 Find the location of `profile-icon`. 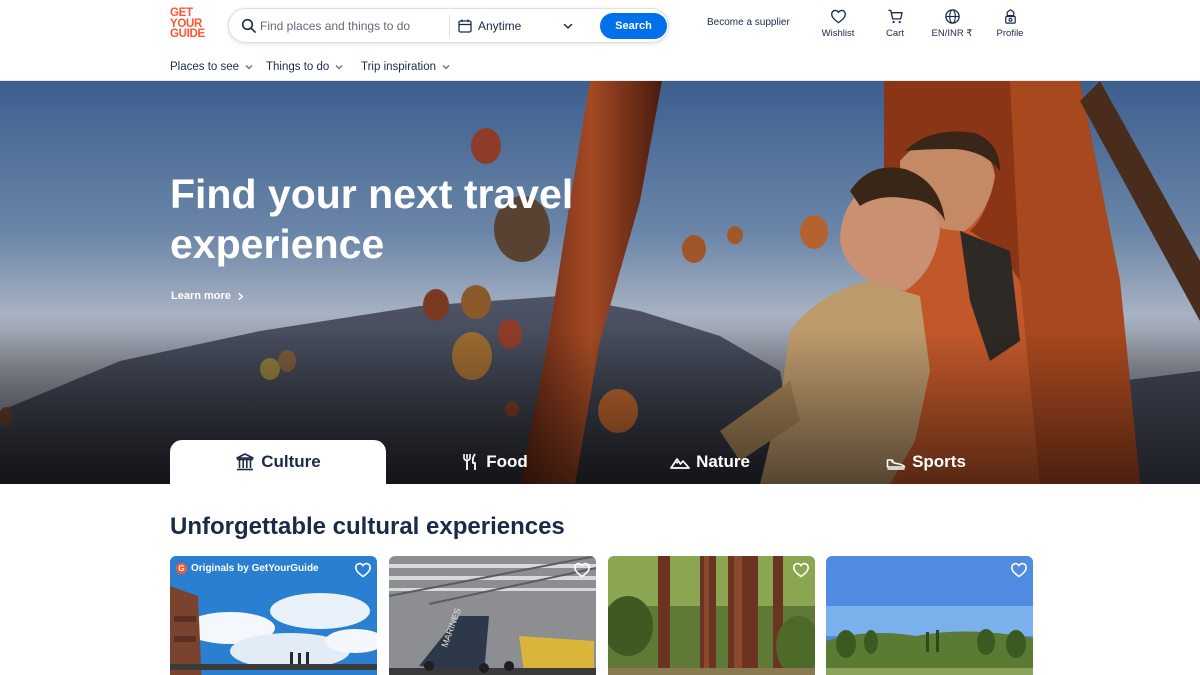

profile-icon is located at coordinates (1010, 16).